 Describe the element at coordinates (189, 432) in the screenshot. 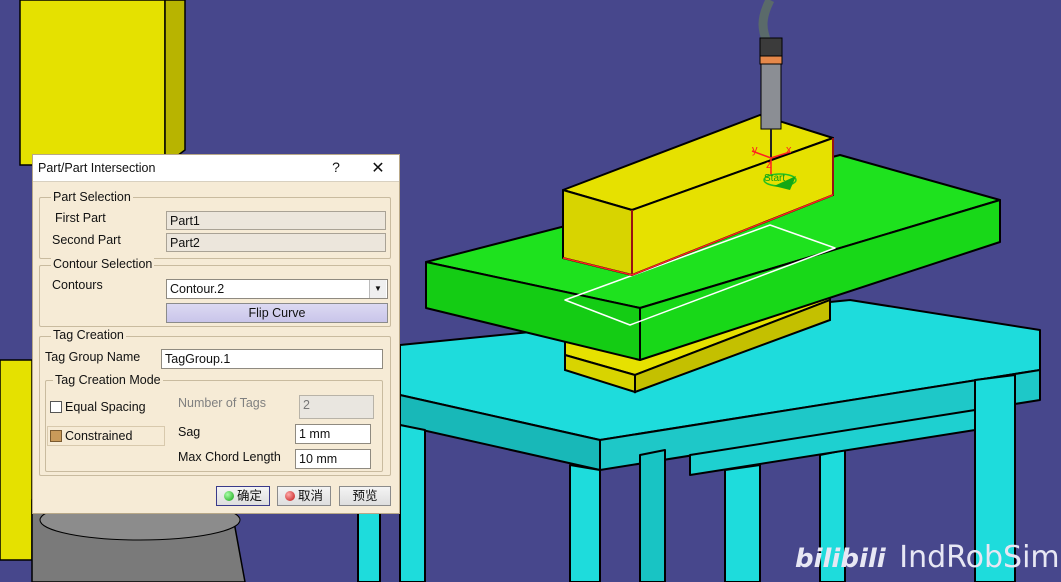

I see `sag-label: Sag` at that location.